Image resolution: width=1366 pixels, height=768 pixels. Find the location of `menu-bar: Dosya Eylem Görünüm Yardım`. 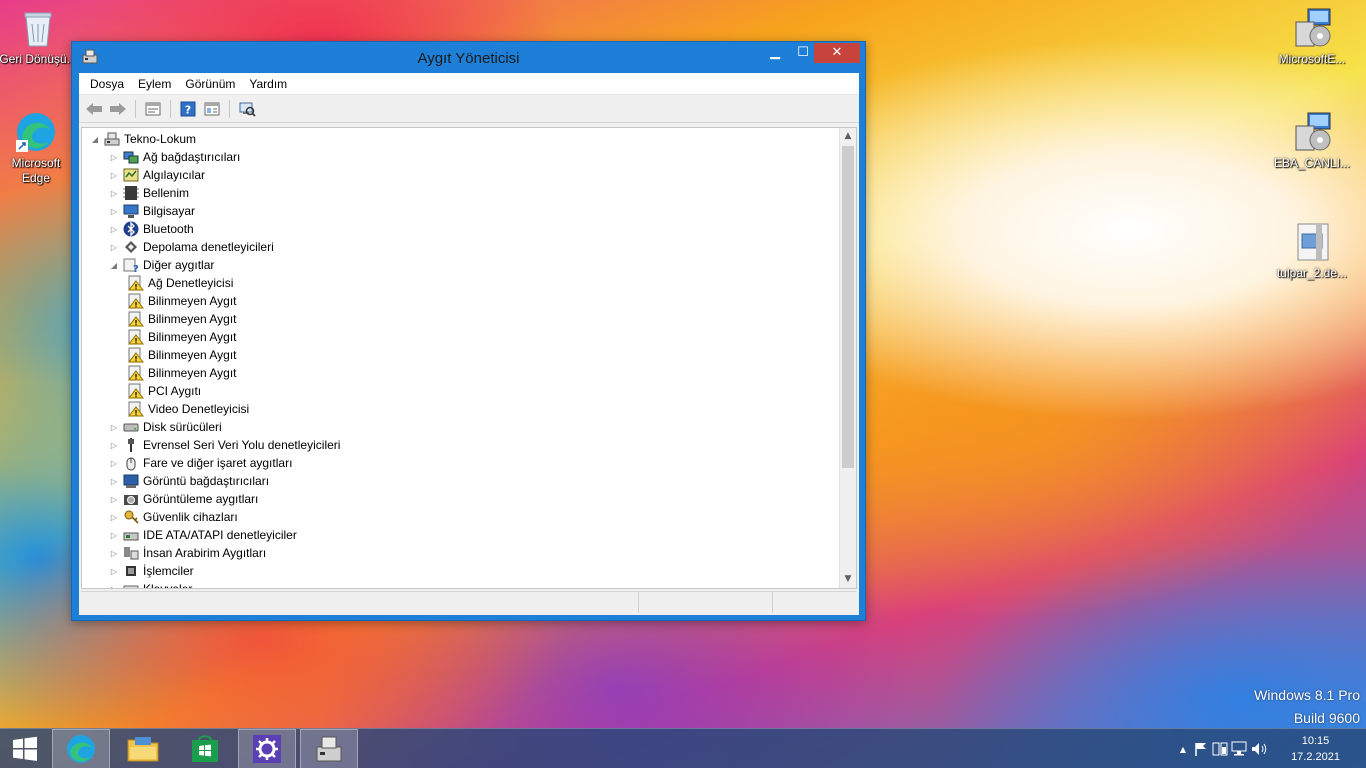

menu-bar: Dosya Eylem Görünüm Yardım is located at coordinates (469, 84).